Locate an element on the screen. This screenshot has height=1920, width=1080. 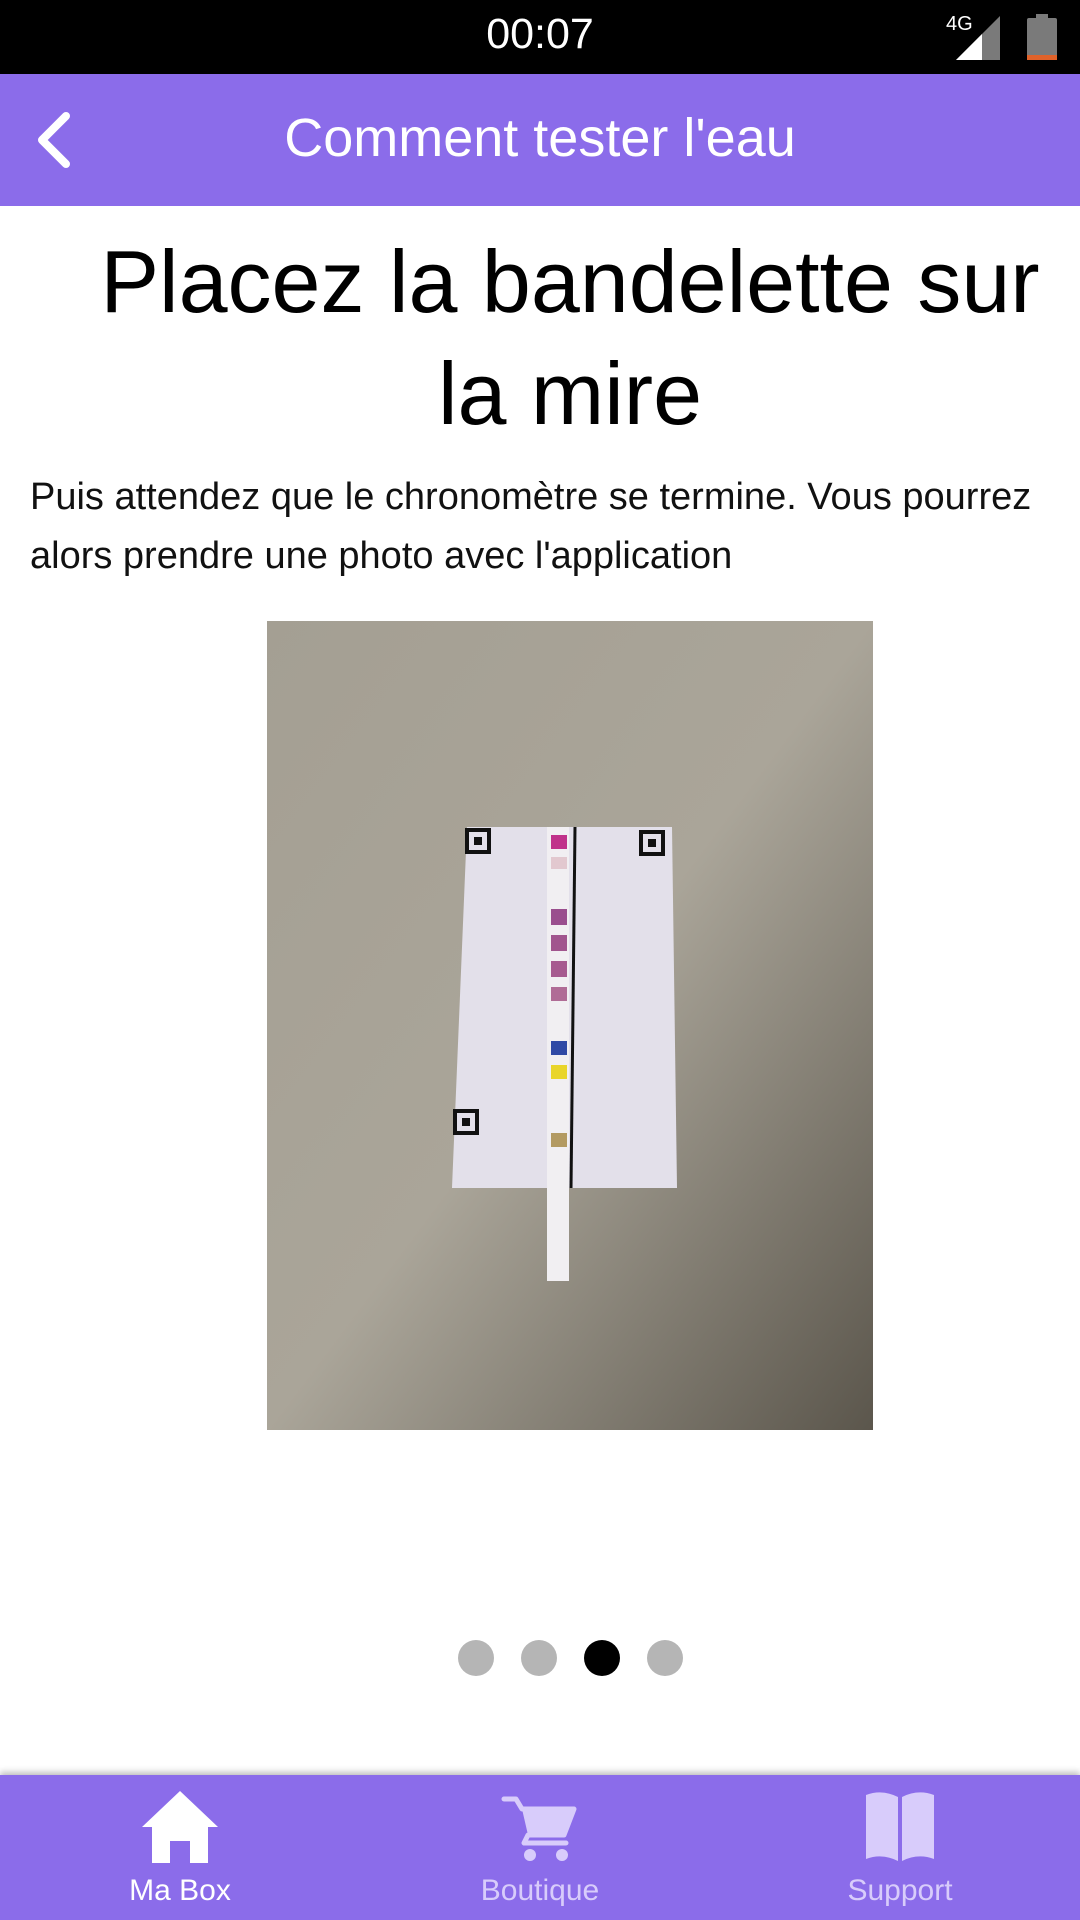
home-icon is located at coordinates (180, 1827).